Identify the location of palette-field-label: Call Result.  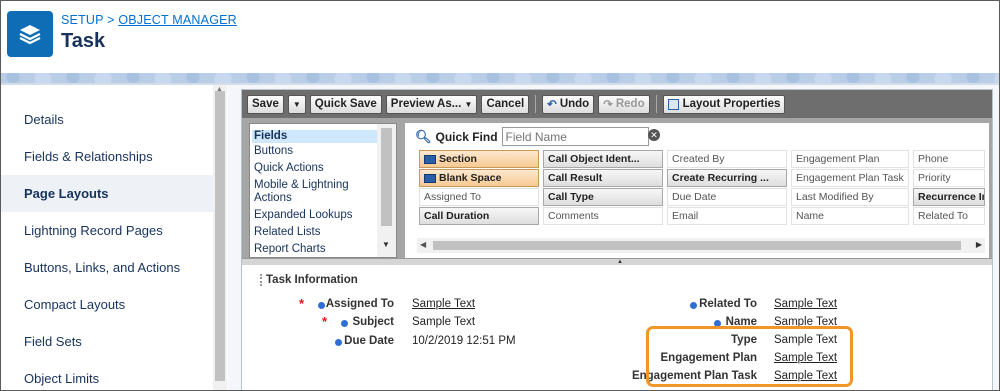
(575, 178).